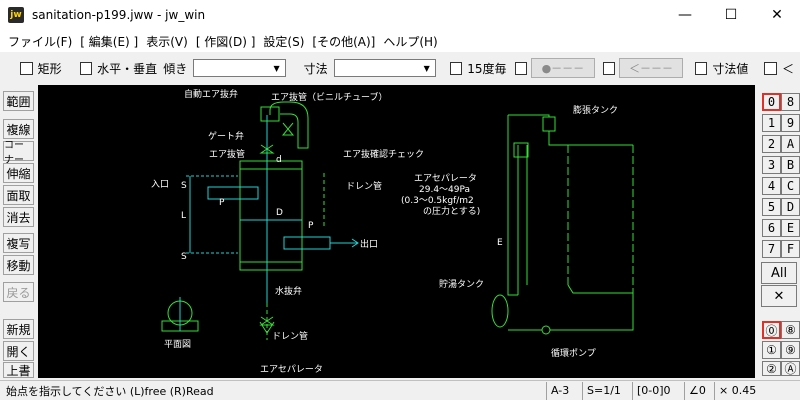  Describe the element at coordinates (790, 144) in the screenshot. I see `layer-button-a: A` at that location.